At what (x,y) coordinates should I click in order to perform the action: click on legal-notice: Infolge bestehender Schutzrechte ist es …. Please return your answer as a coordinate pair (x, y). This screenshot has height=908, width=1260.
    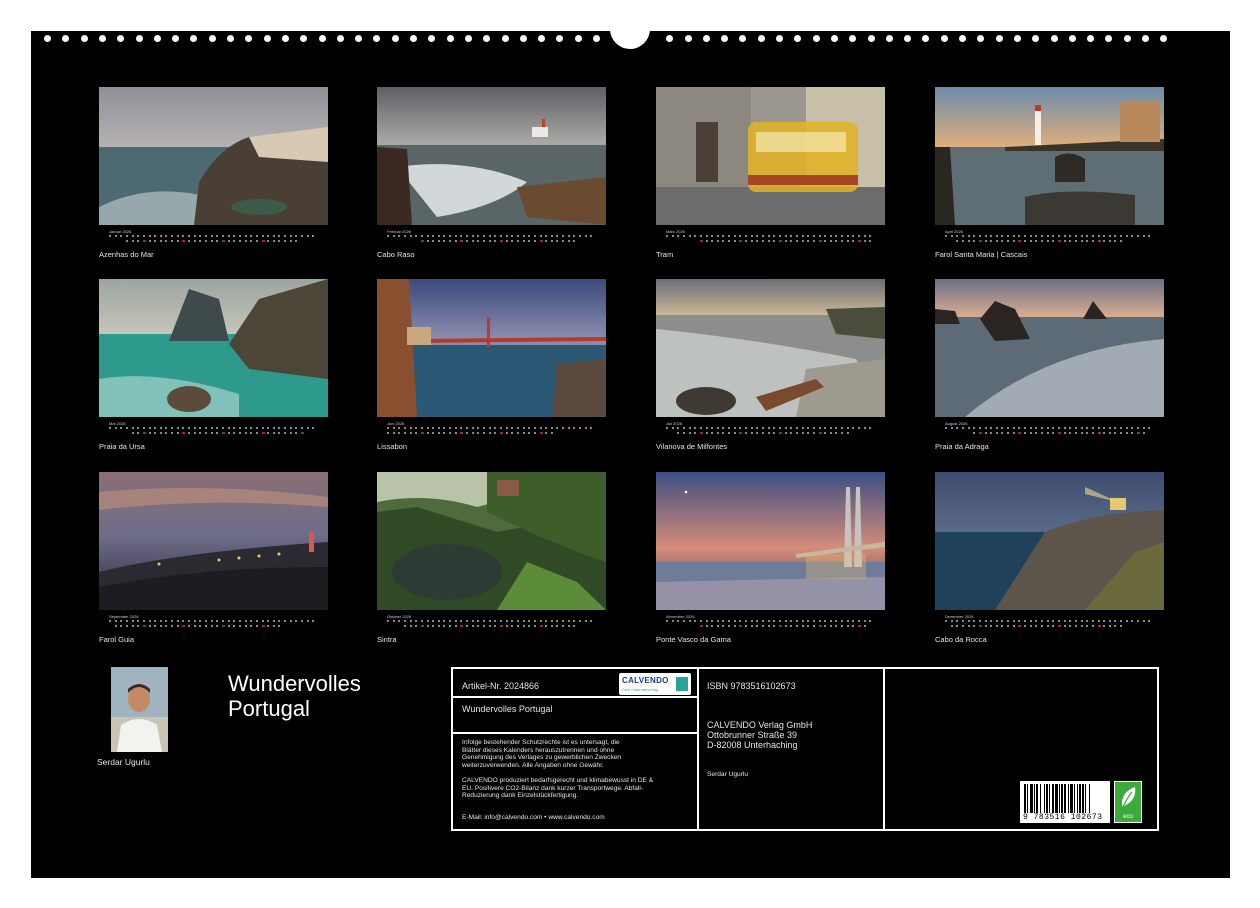
    Looking at the image, I should click on (542, 754).